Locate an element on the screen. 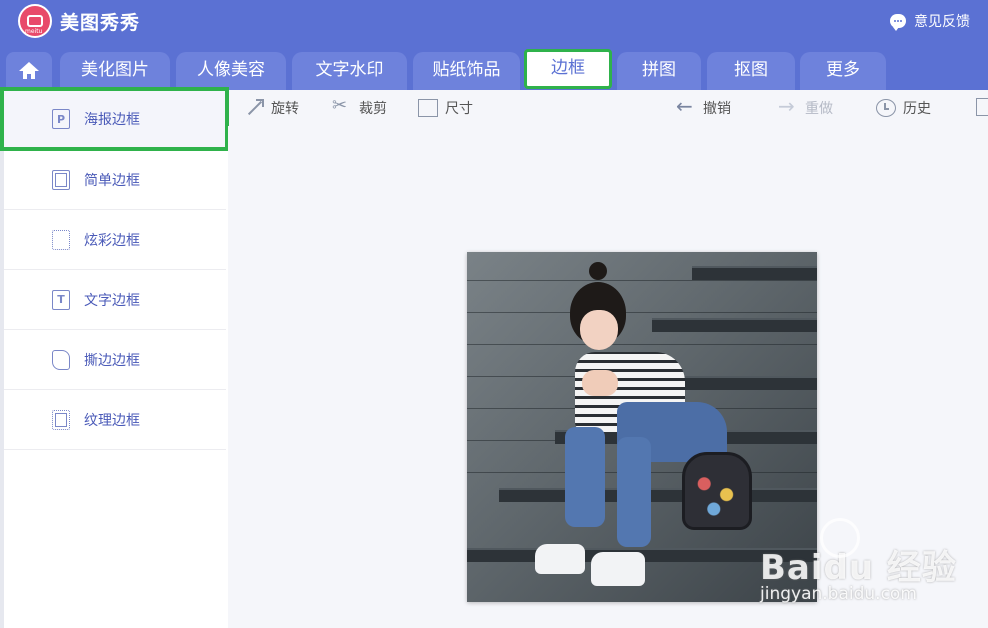 This screenshot has height=628, width=988. sidebar-item-label: 纹理边框 is located at coordinates (112, 420).